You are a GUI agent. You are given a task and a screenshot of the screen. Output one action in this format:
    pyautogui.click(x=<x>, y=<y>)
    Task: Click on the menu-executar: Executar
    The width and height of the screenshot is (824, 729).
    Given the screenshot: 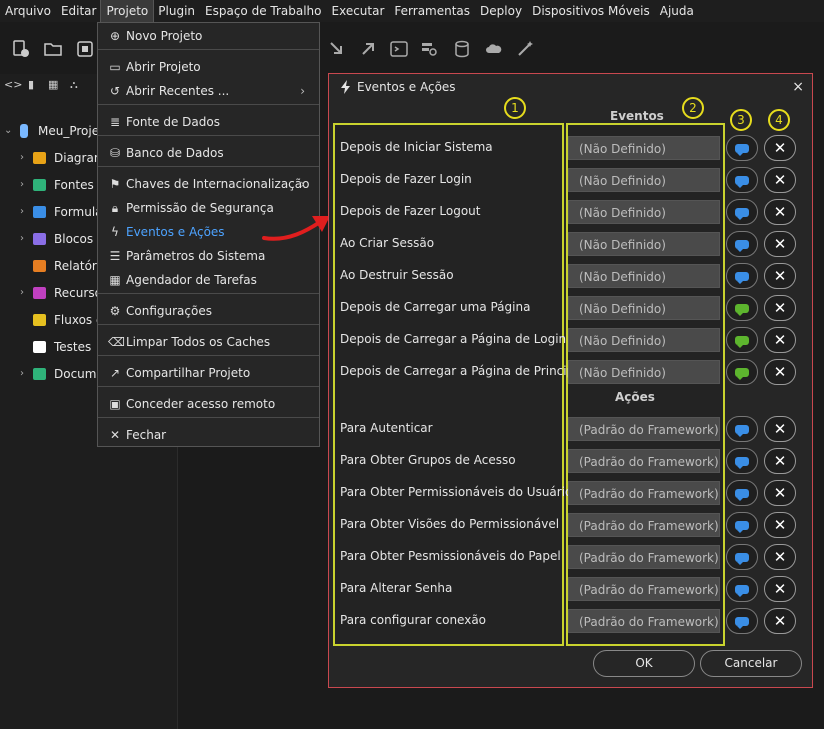 What is the action you would take?
    pyautogui.click(x=358, y=11)
    